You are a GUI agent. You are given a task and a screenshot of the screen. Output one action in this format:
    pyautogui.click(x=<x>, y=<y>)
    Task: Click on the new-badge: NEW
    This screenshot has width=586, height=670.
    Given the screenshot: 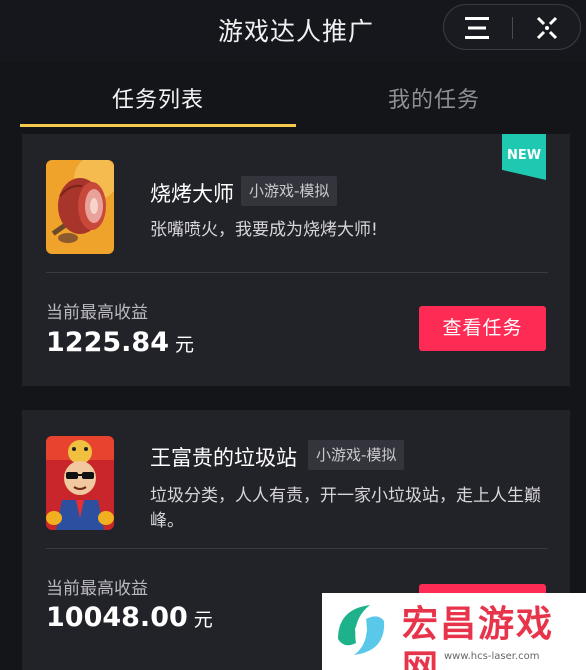 What is the action you would take?
    pyautogui.click(x=524, y=157)
    